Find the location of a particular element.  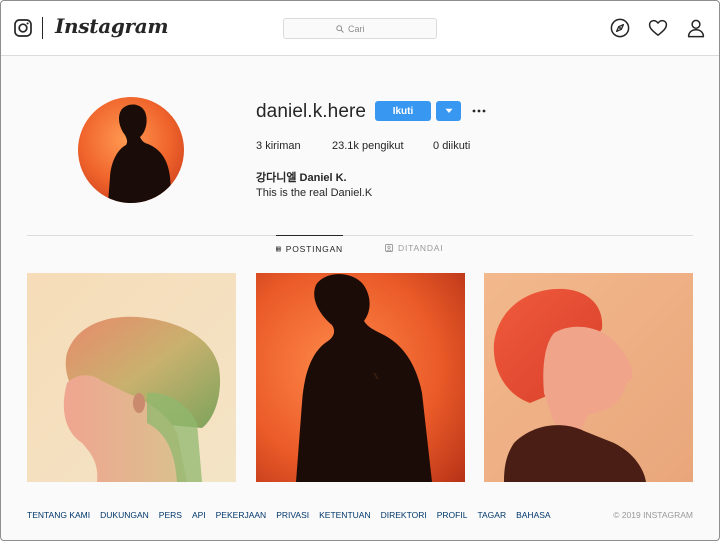

followers-stat: 23.1k pengikut is located at coordinates (368, 146).